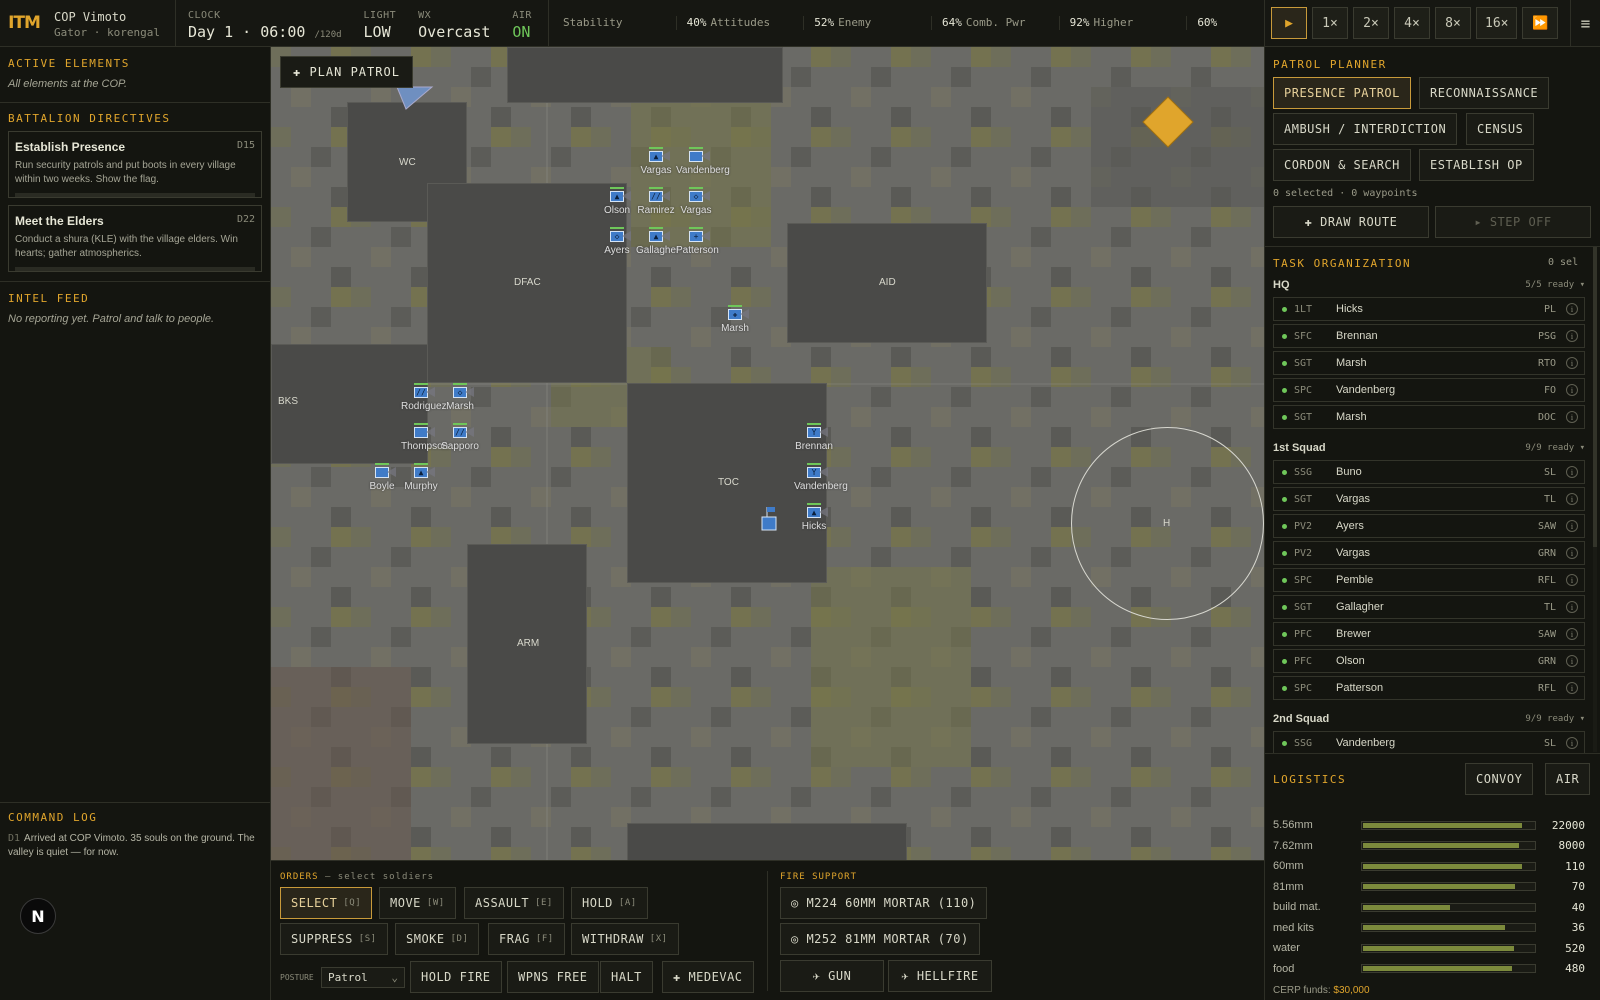  Describe the element at coordinates (424, 437) in the screenshot. I see `unit-marker: Thompson` at that location.